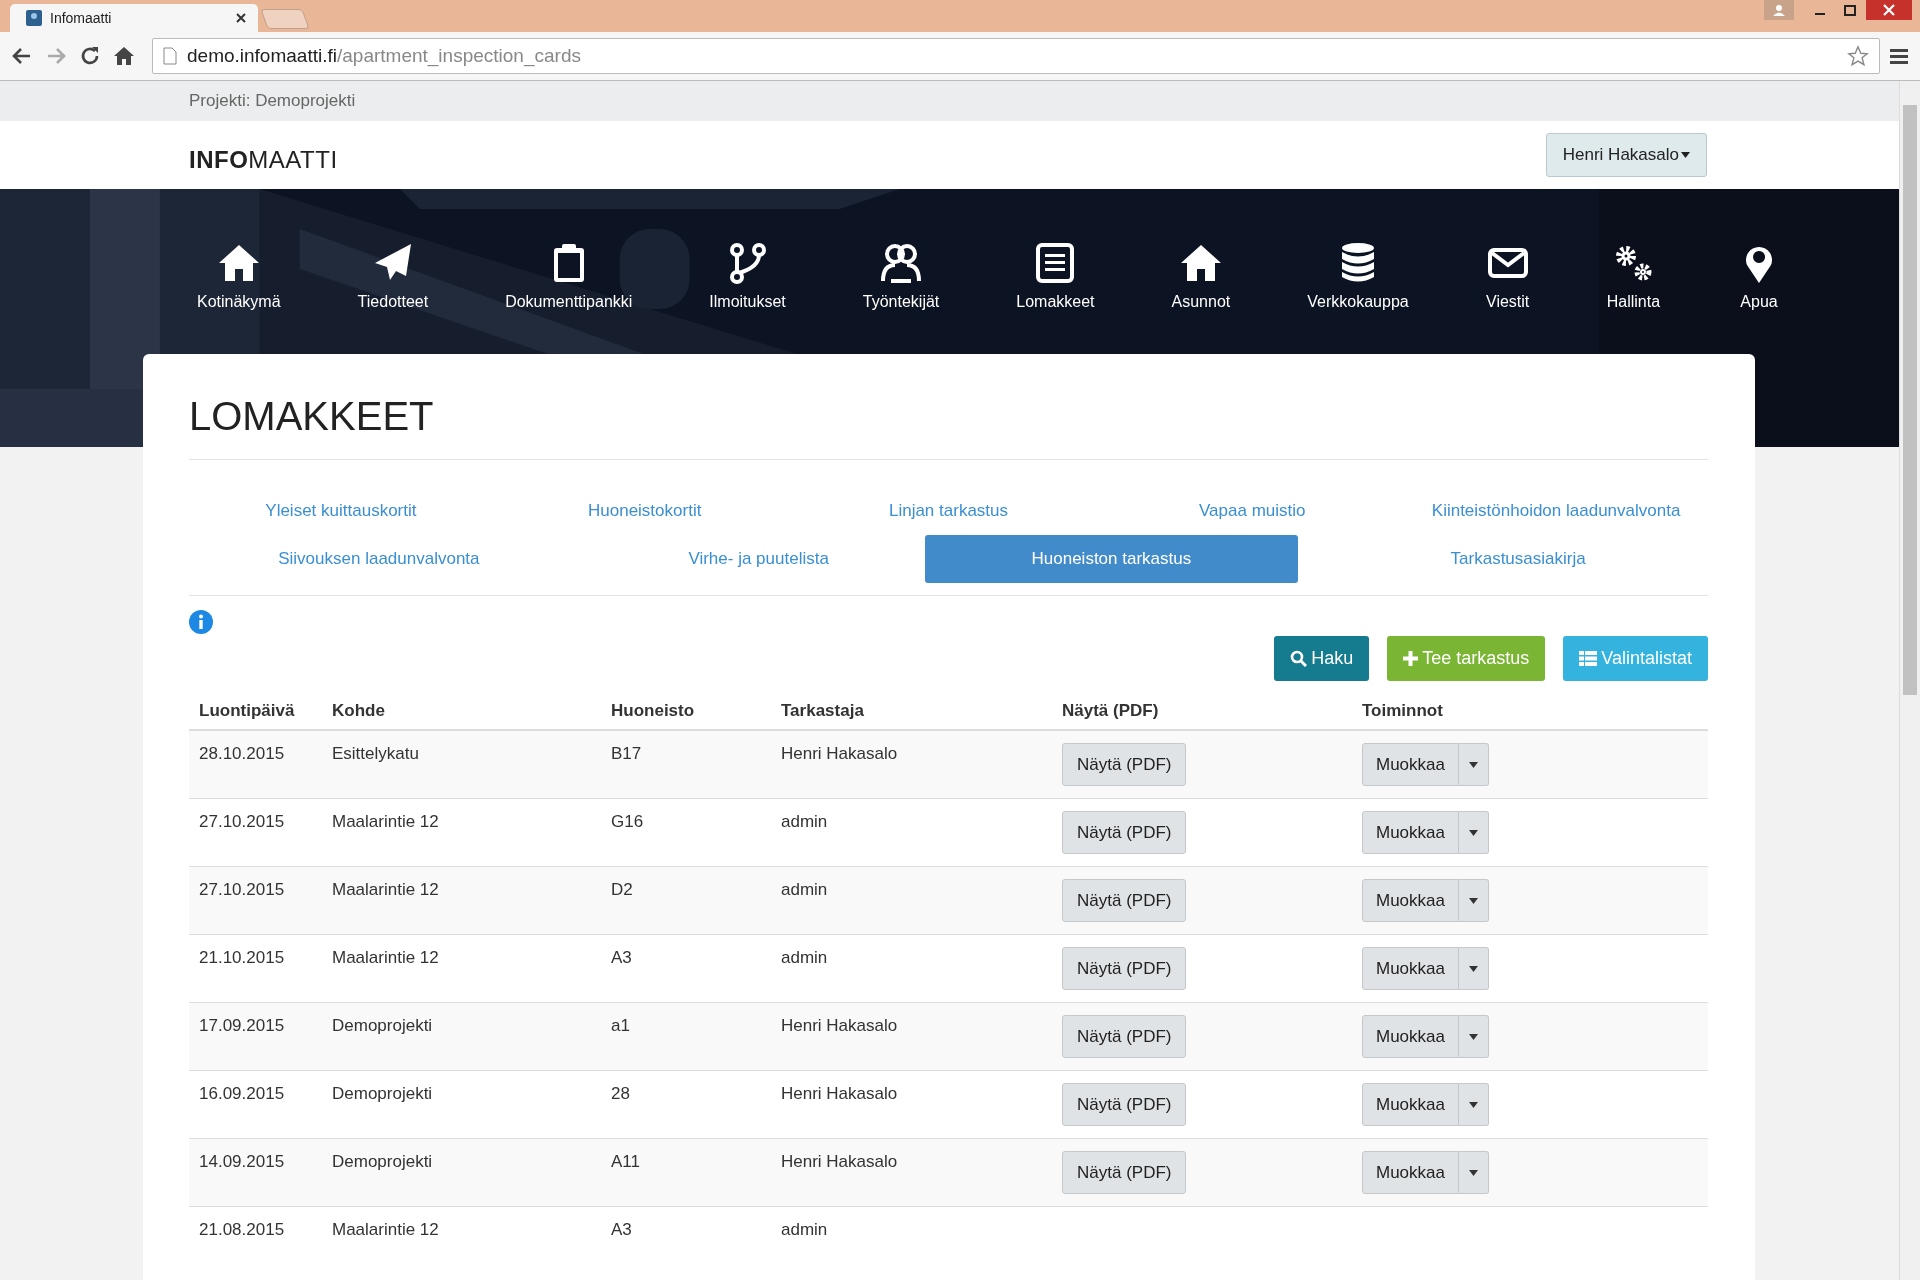  Describe the element at coordinates (1900, 56) in the screenshot. I see `menu-icon` at that location.